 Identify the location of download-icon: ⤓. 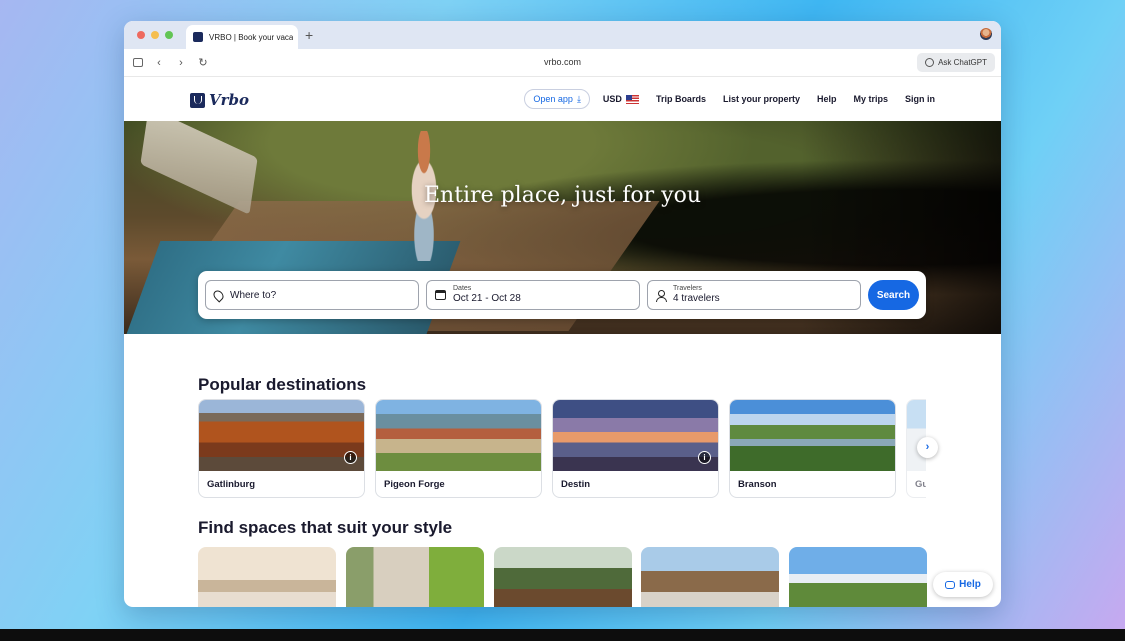
(578, 98).